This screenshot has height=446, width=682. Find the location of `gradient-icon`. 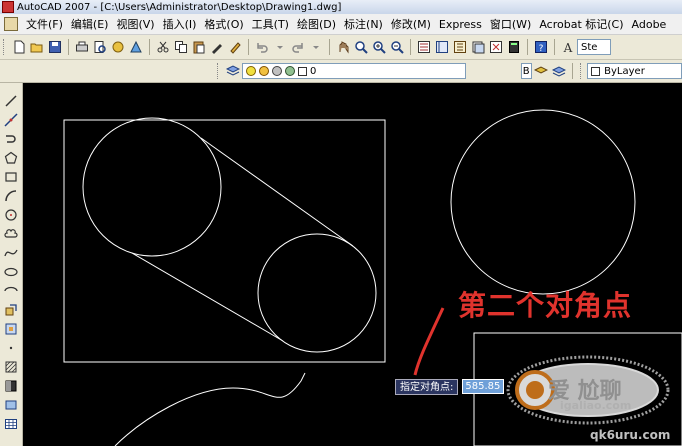

gradient-icon is located at coordinates (11, 386).